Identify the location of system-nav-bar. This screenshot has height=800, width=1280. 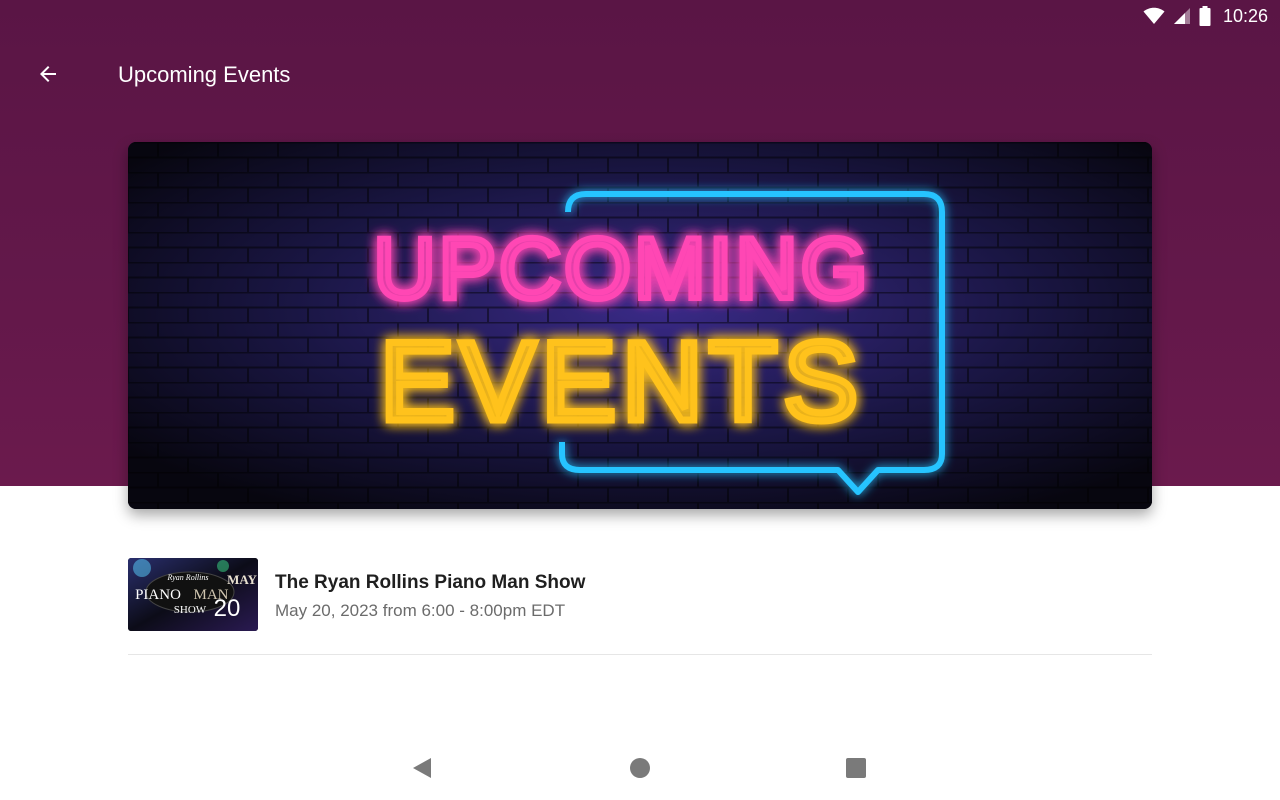
(640, 768).